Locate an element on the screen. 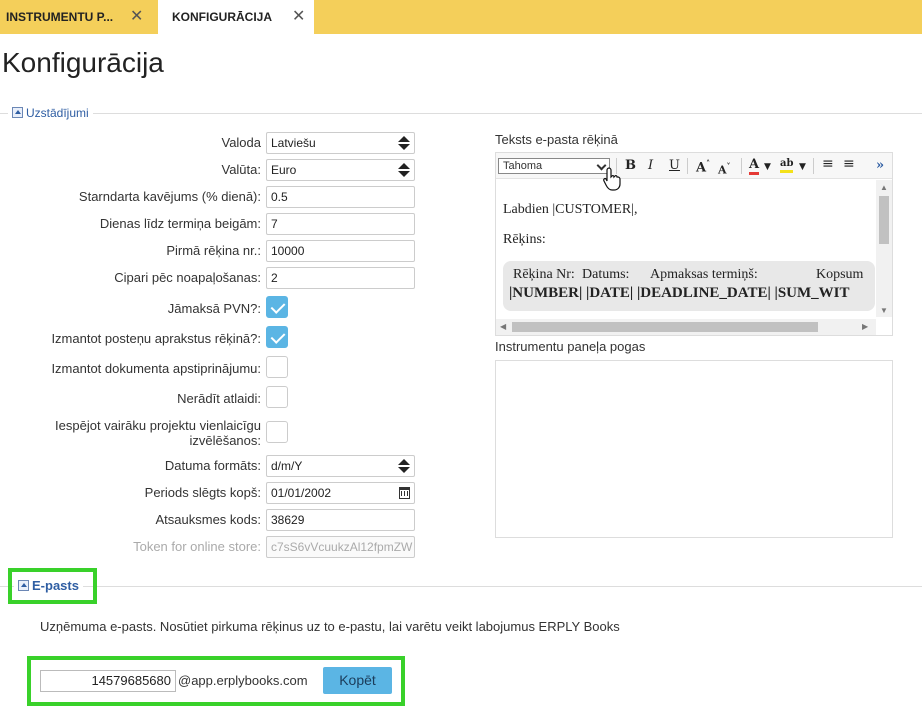 The height and width of the screenshot is (721, 922). shrink-font-icon: A˅ is located at coordinates (724, 169).